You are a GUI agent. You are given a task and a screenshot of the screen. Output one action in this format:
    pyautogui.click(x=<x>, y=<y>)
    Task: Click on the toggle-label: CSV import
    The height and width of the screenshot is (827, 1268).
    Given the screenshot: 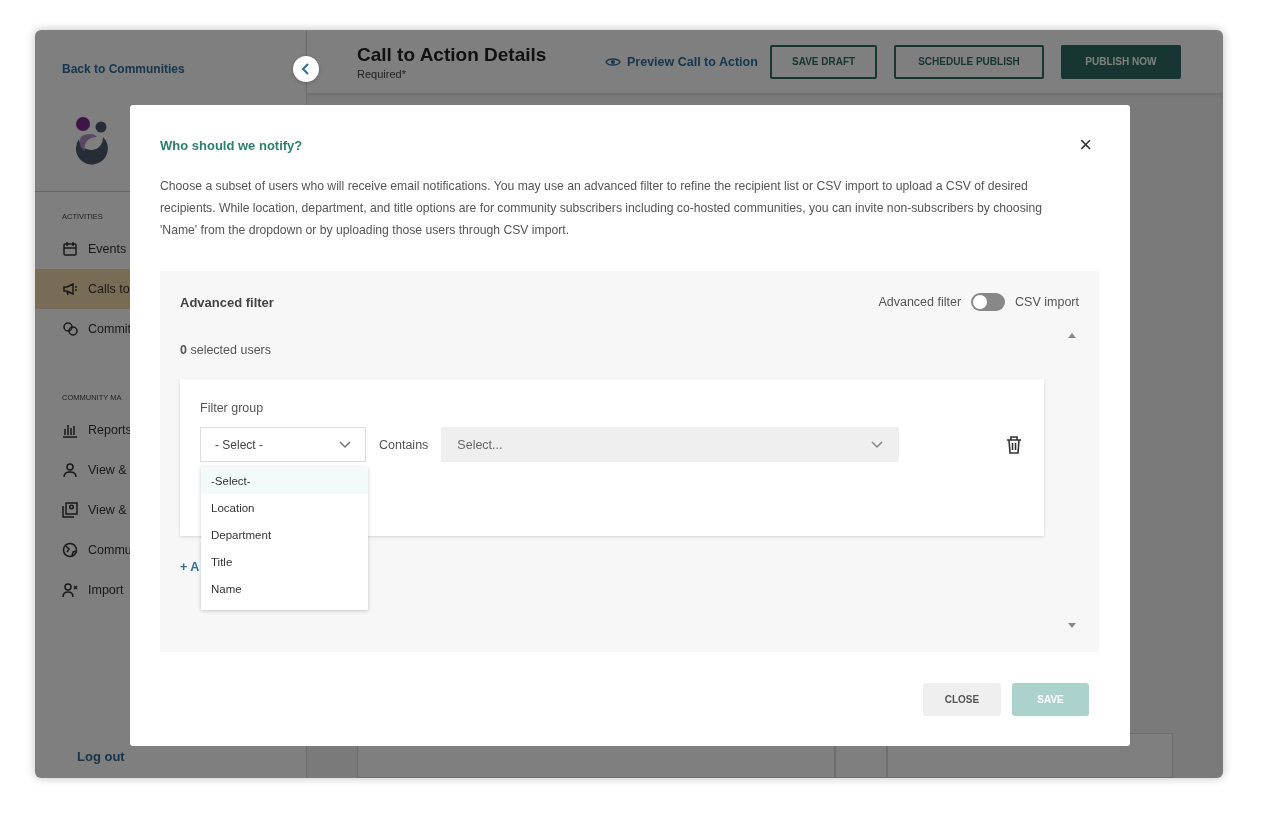 What is the action you would take?
    pyautogui.click(x=1047, y=302)
    